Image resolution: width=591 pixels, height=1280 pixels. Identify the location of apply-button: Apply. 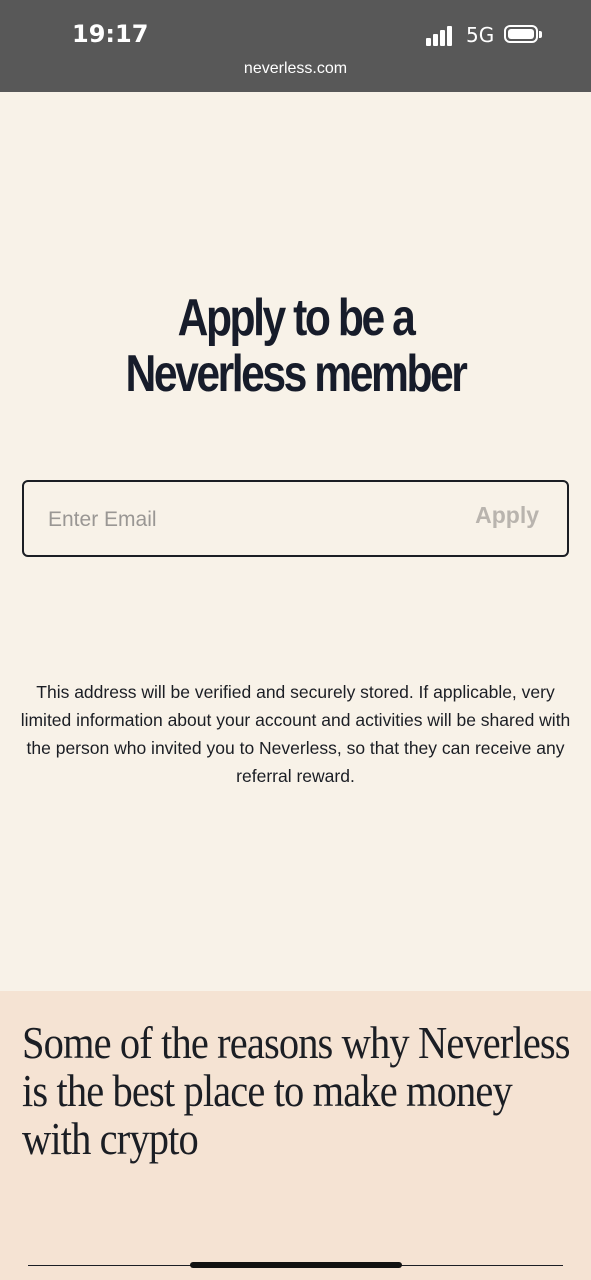
(507, 515).